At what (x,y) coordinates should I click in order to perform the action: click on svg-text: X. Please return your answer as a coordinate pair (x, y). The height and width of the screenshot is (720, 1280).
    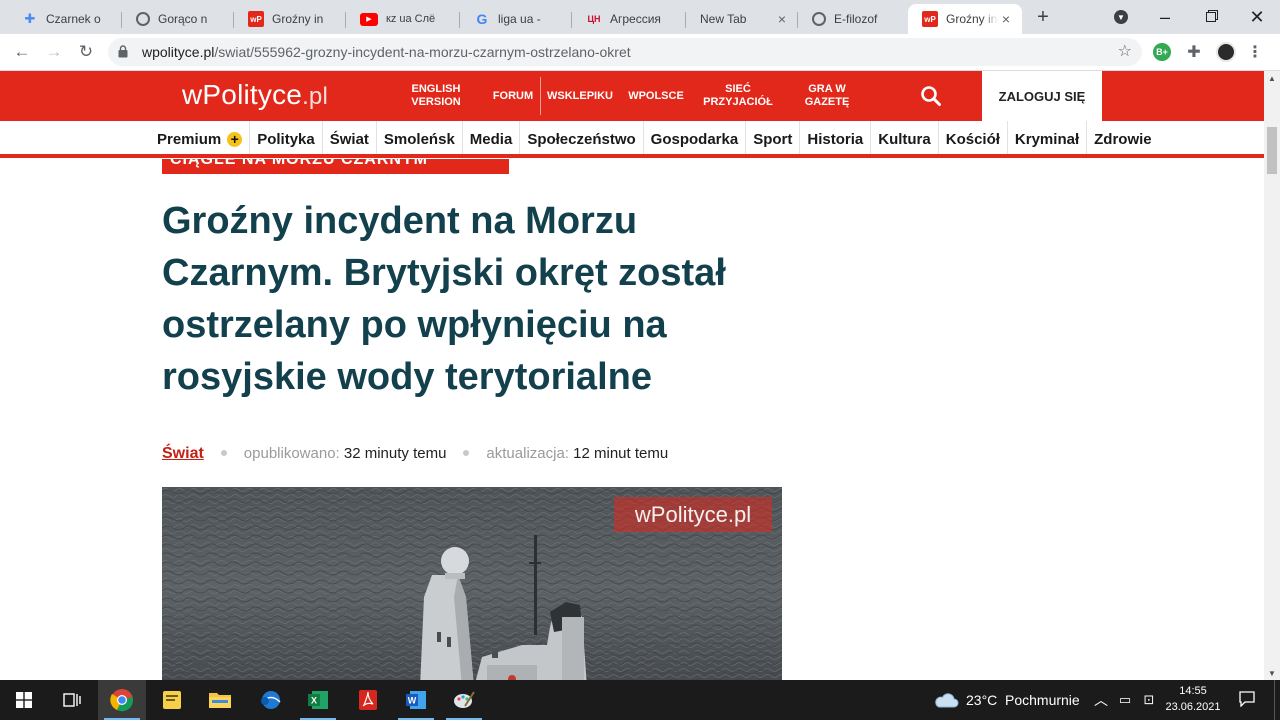
    Looking at the image, I should click on (314, 701).